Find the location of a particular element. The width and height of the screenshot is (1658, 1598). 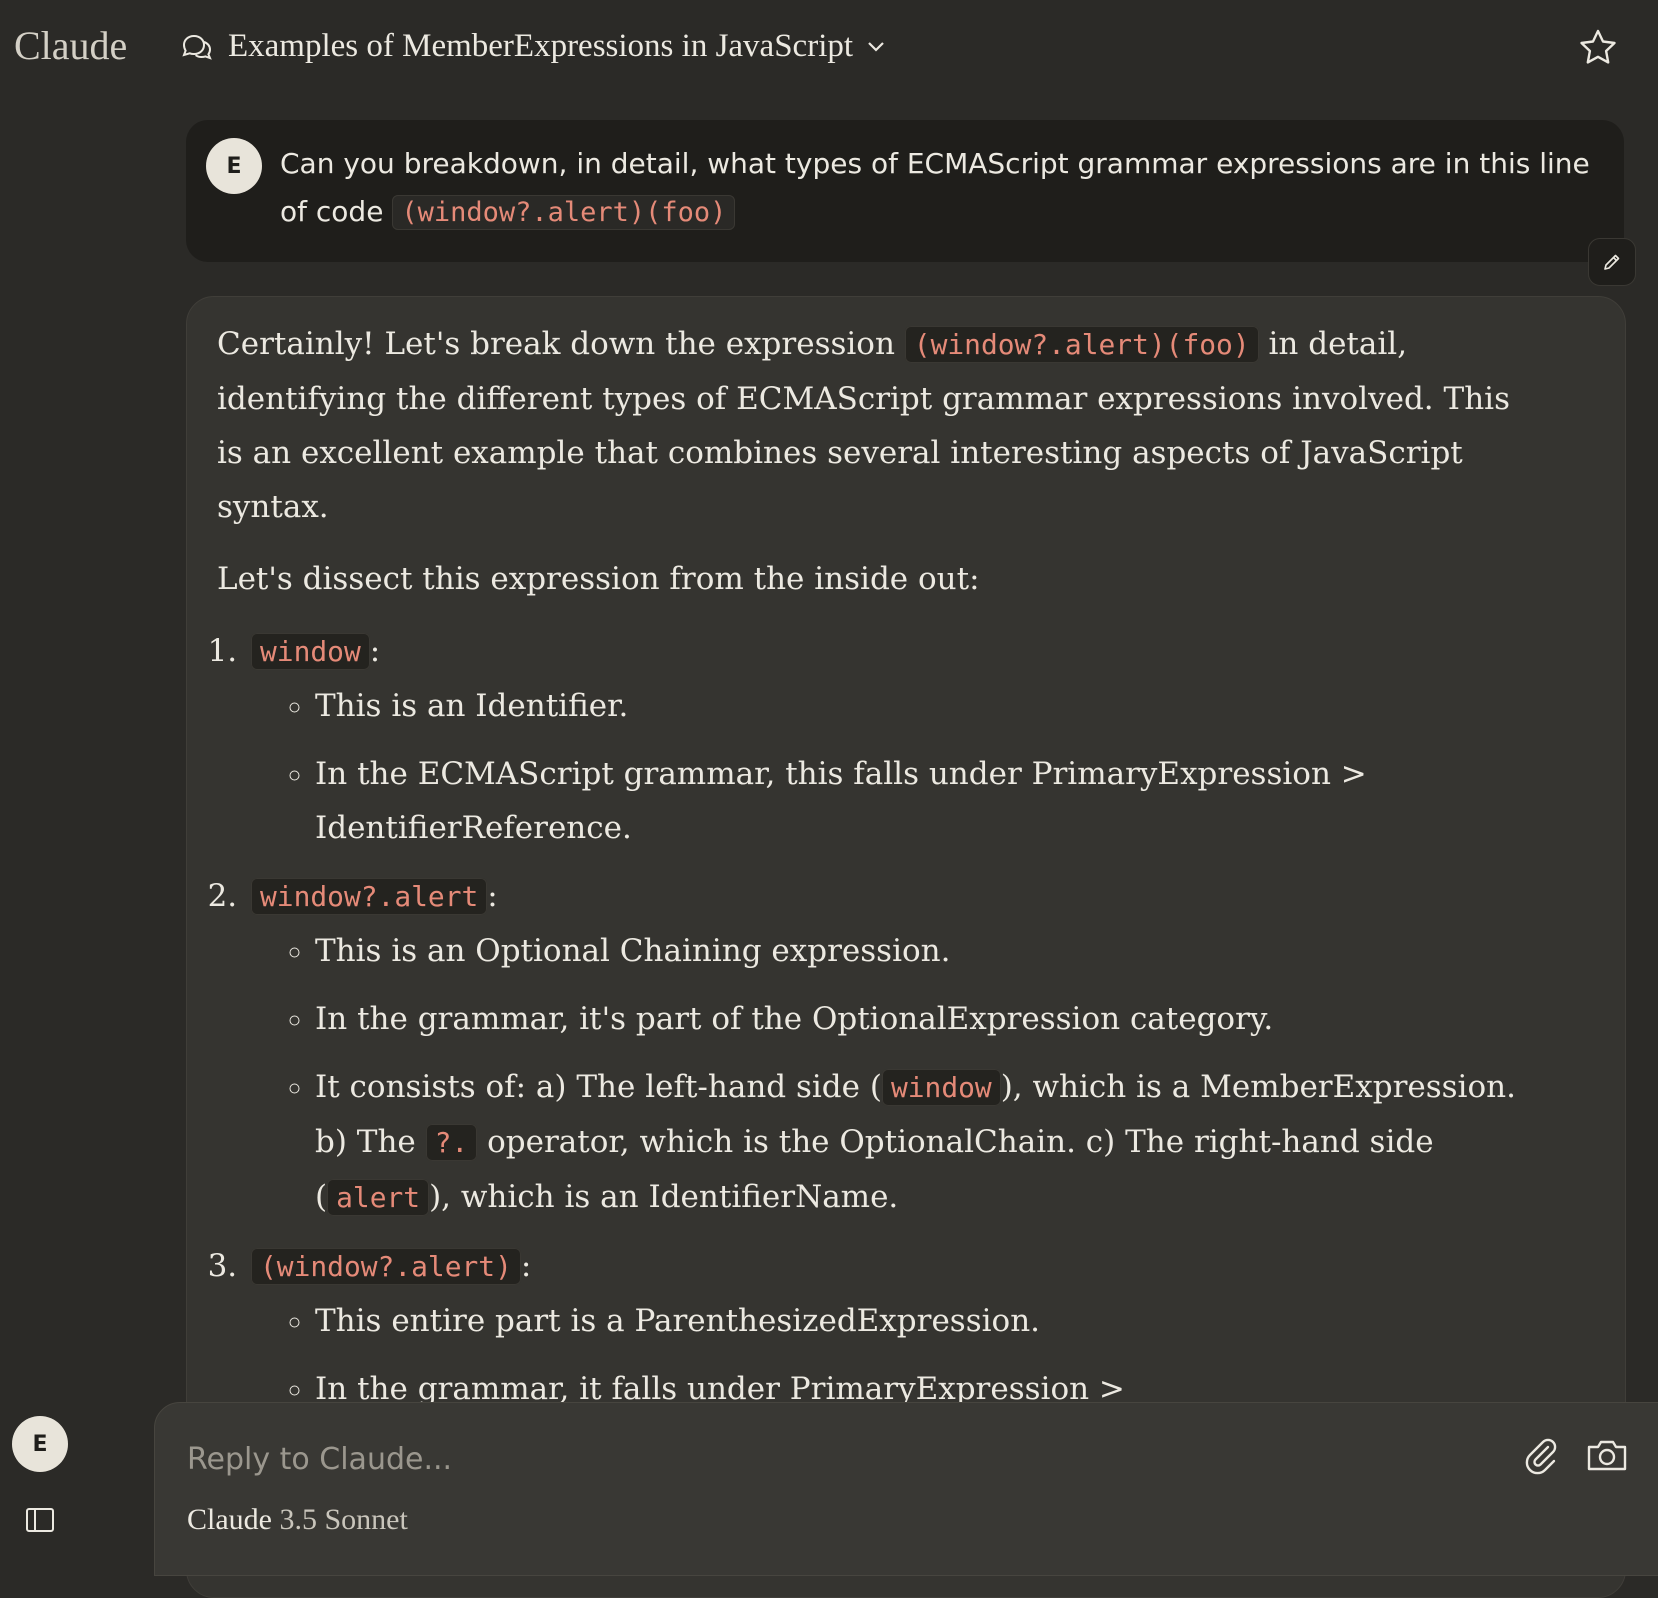

inline-code: alert is located at coordinates (378, 1197).